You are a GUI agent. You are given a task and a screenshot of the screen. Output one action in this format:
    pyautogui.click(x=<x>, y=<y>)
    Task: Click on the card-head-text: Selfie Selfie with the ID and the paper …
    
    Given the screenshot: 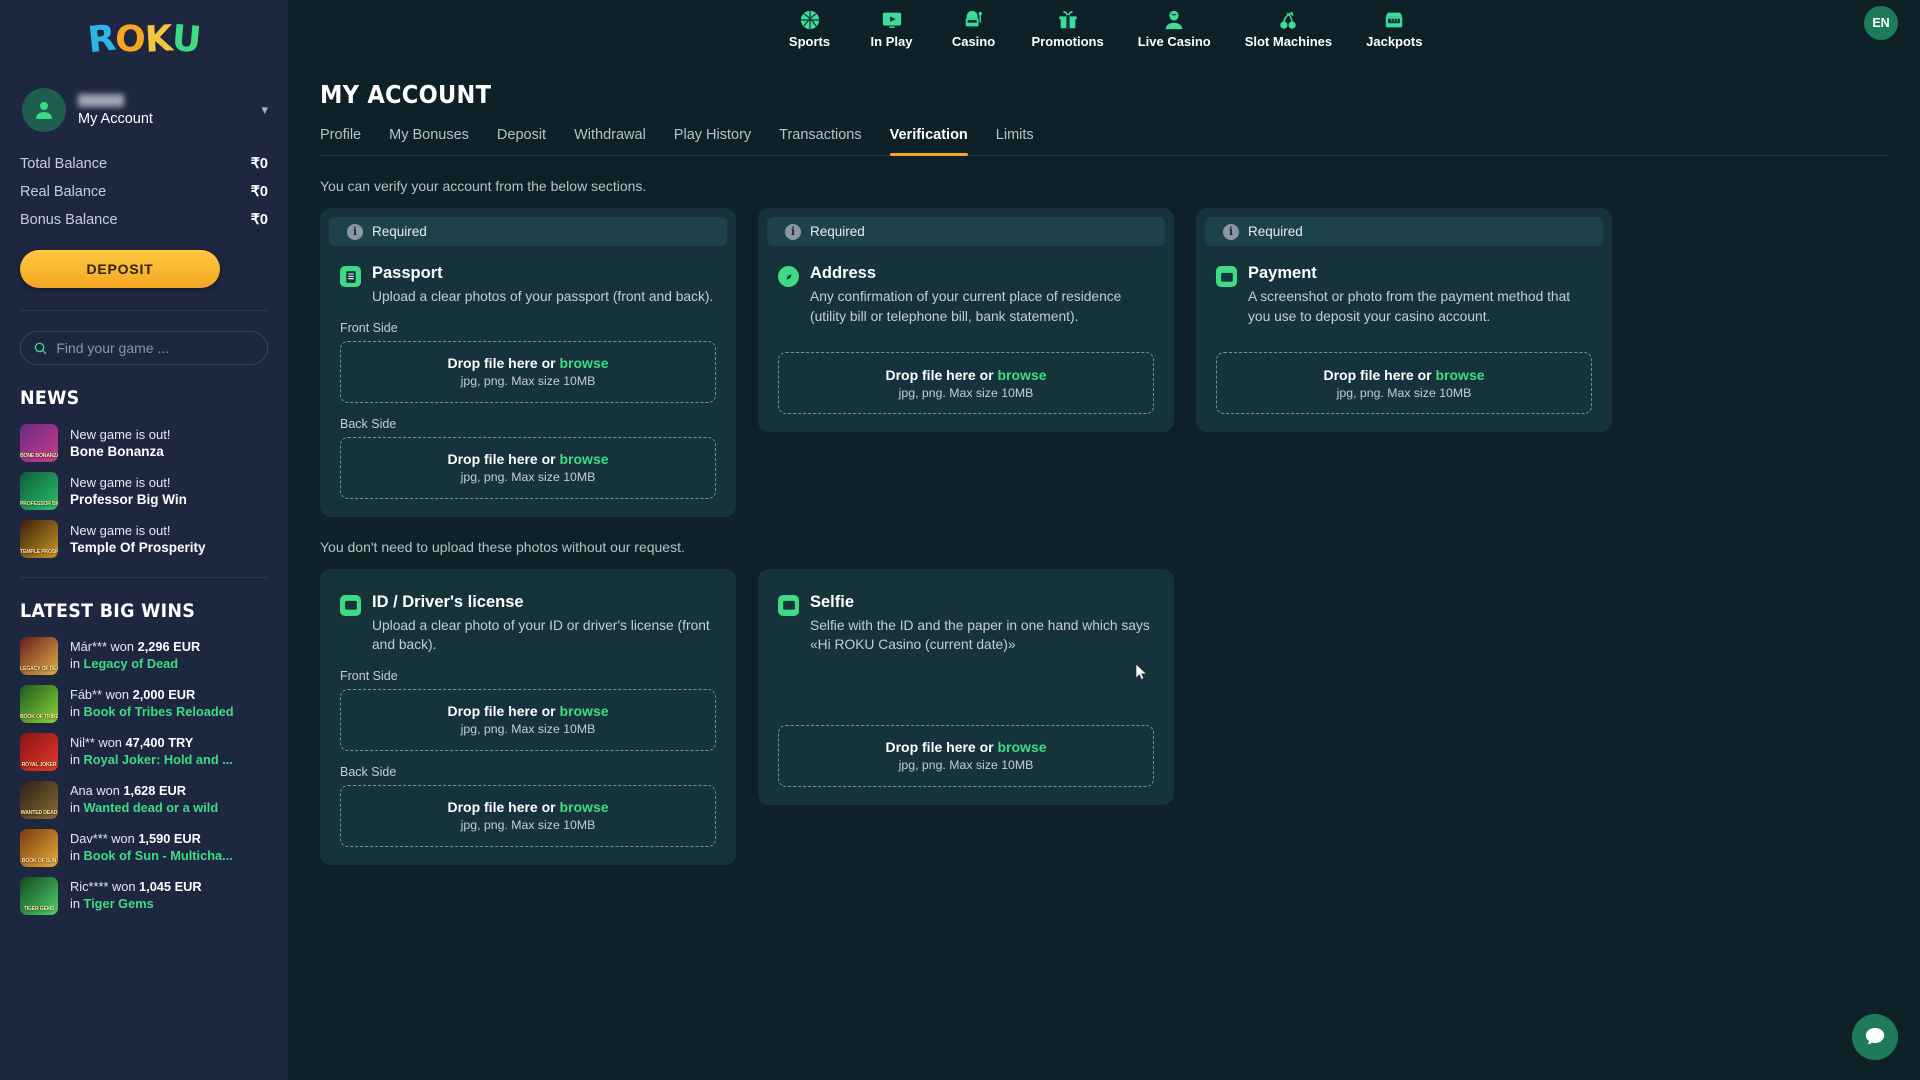 What is the action you would take?
    pyautogui.click(x=982, y=624)
    